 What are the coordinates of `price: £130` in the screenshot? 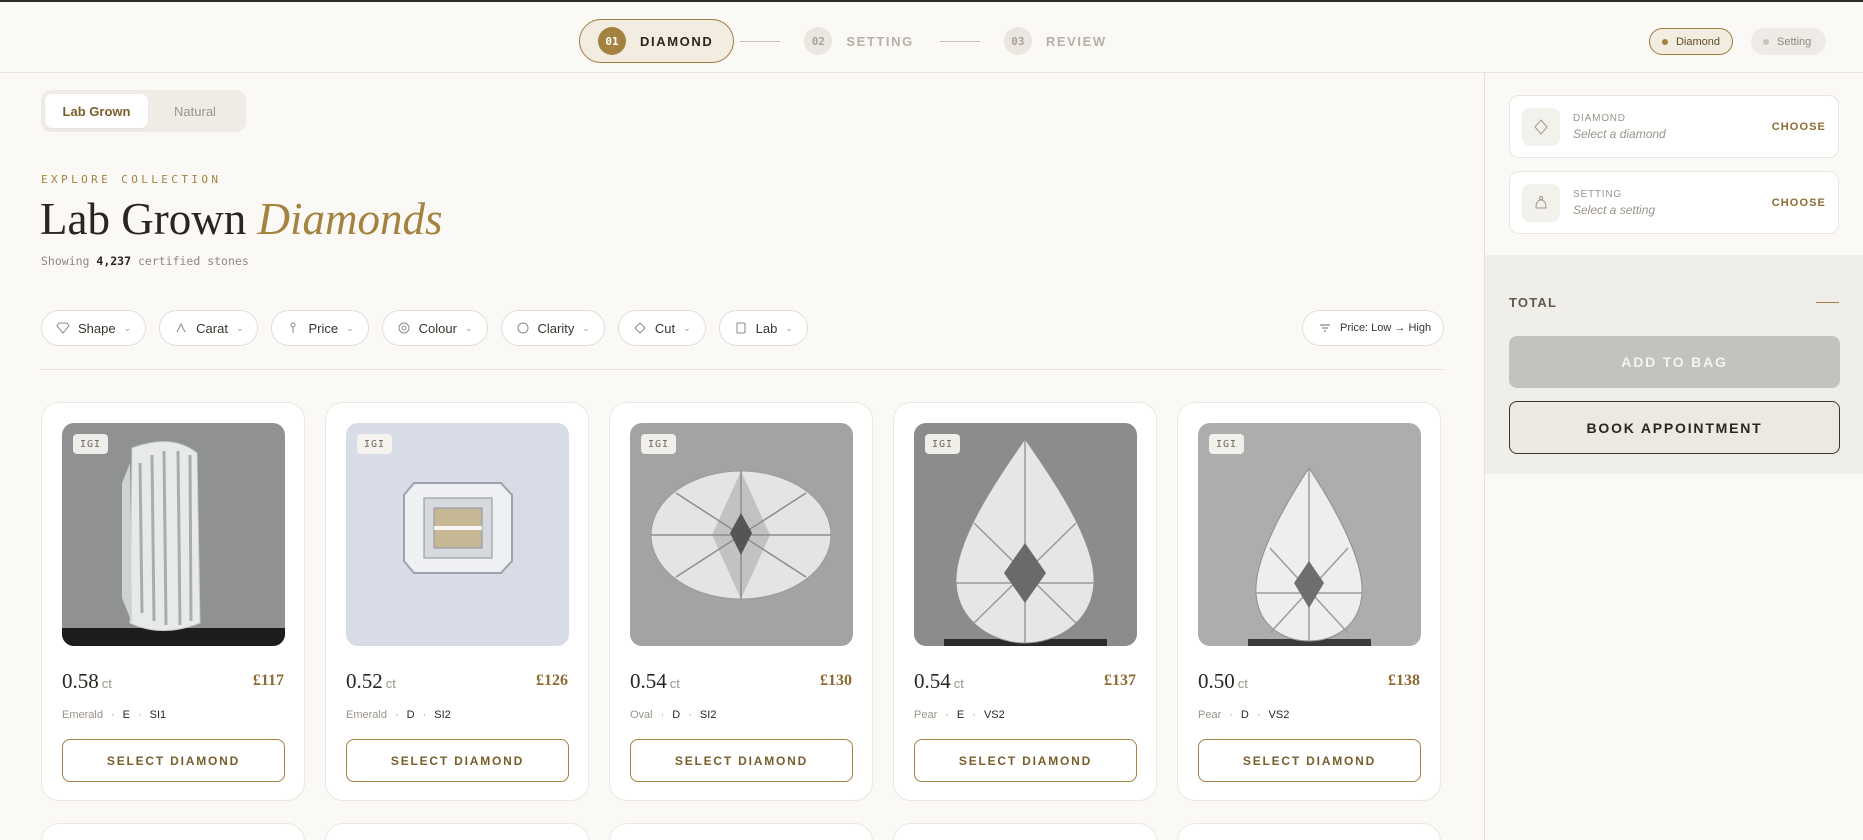 It's located at (836, 680).